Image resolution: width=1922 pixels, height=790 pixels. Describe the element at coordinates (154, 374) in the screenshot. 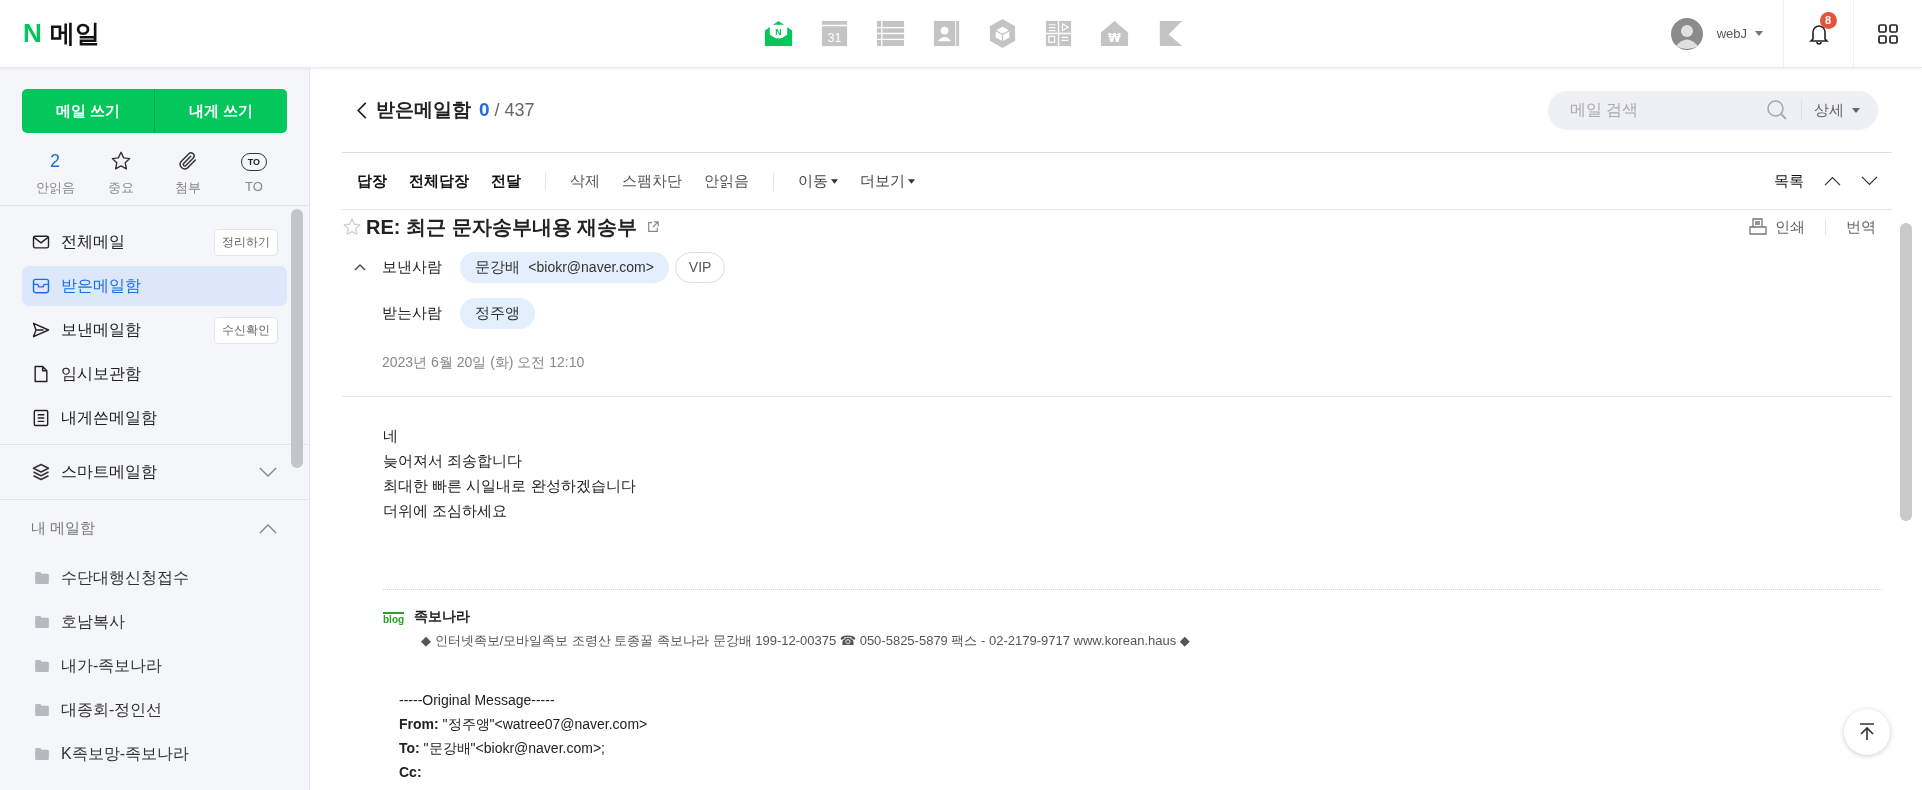

I see `mailbox-item: 임시보관함` at that location.